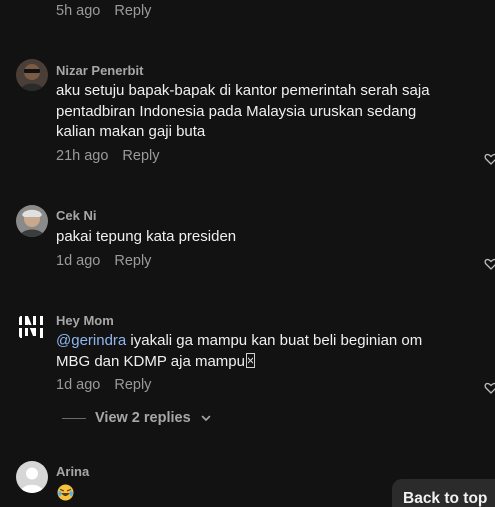  Describe the element at coordinates (250, 360) in the screenshot. I see `missing-glyph-icon` at that location.